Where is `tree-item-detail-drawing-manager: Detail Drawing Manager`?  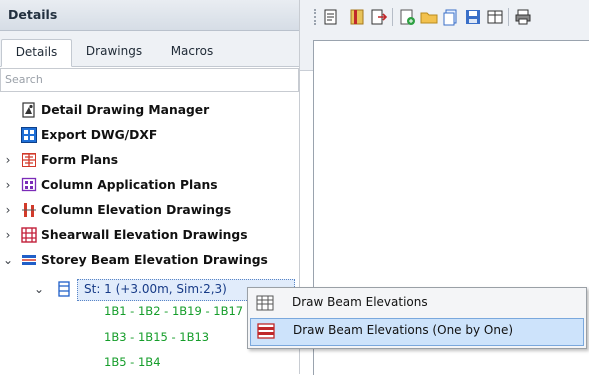
tree-item-detail-drawing-manager: Detail Drawing Manager is located at coordinates (149, 110).